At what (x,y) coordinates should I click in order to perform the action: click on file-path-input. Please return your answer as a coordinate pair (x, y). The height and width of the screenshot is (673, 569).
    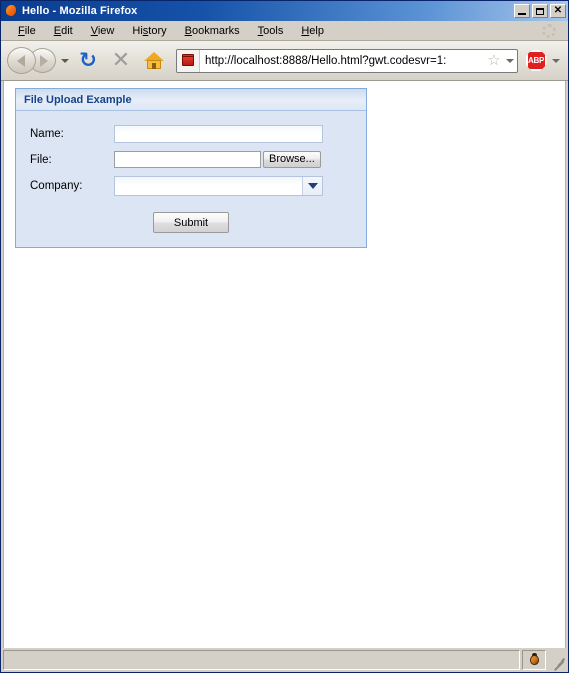
    Looking at the image, I should click on (187, 159).